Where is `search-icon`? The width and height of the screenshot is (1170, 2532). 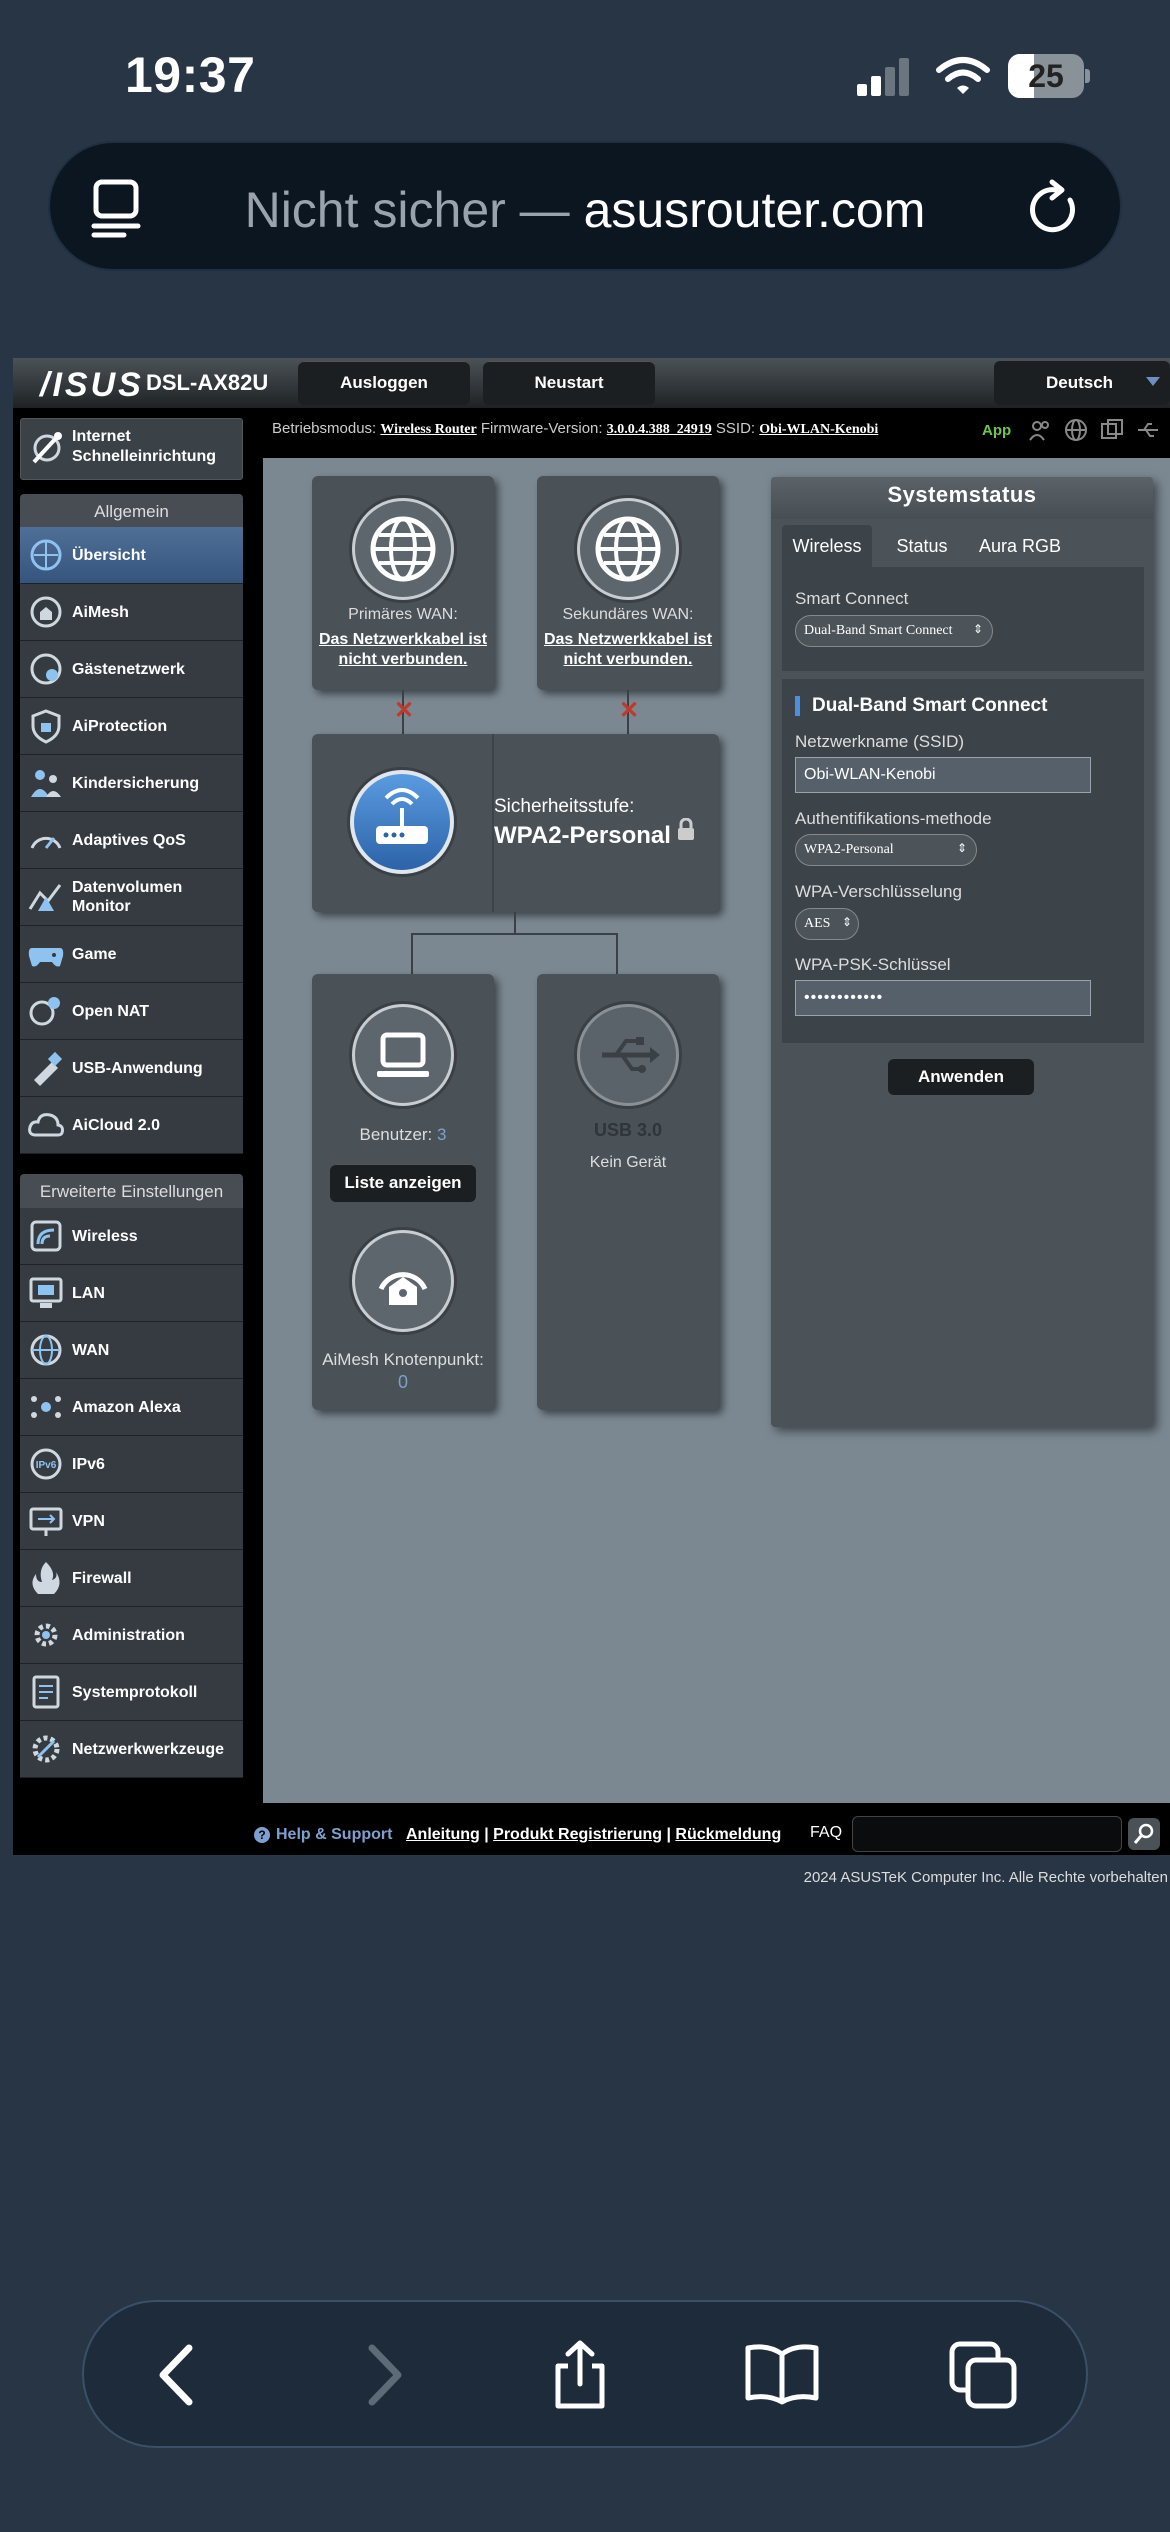 search-icon is located at coordinates (1143, 1833).